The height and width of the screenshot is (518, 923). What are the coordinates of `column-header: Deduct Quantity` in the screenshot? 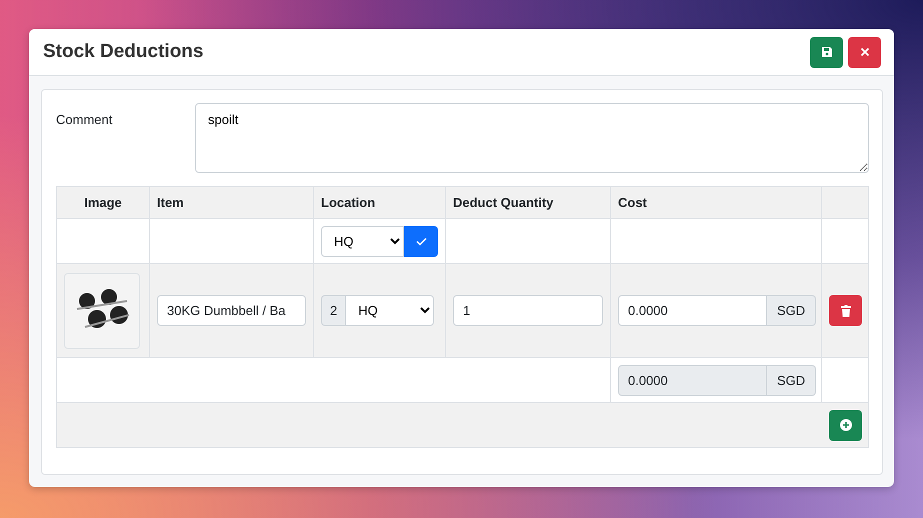 It's located at (528, 202).